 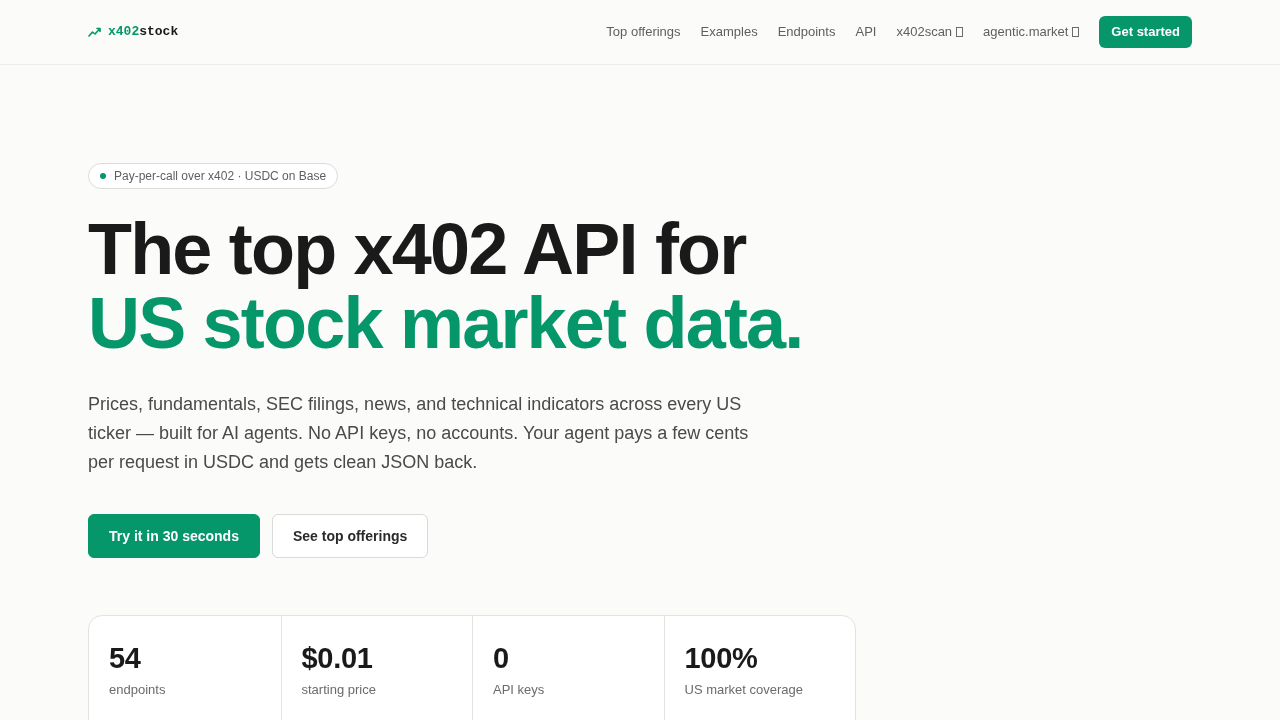 What do you see at coordinates (729, 32) in the screenshot?
I see `nav-link: Examples` at bounding box center [729, 32].